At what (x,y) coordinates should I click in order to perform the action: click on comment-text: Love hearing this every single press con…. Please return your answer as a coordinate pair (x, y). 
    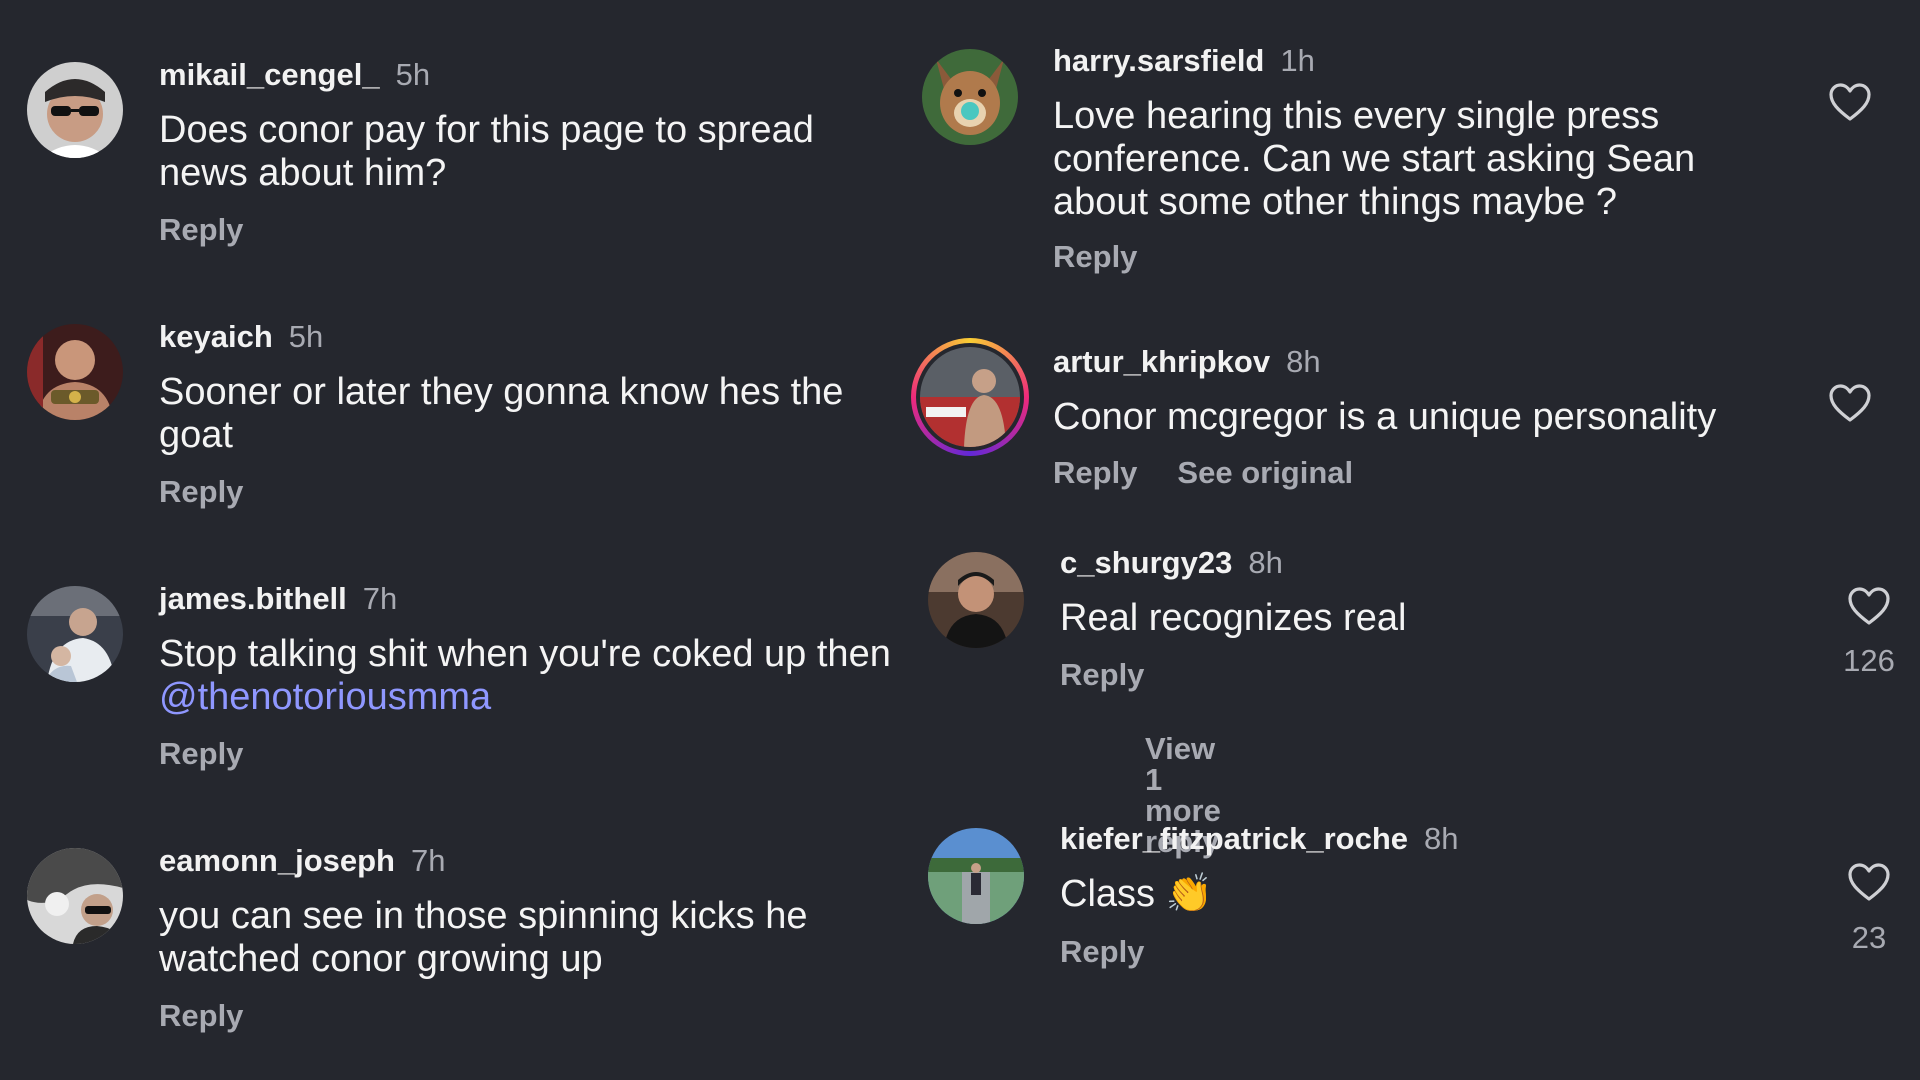
    Looking at the image, I should click on (1374, 159).